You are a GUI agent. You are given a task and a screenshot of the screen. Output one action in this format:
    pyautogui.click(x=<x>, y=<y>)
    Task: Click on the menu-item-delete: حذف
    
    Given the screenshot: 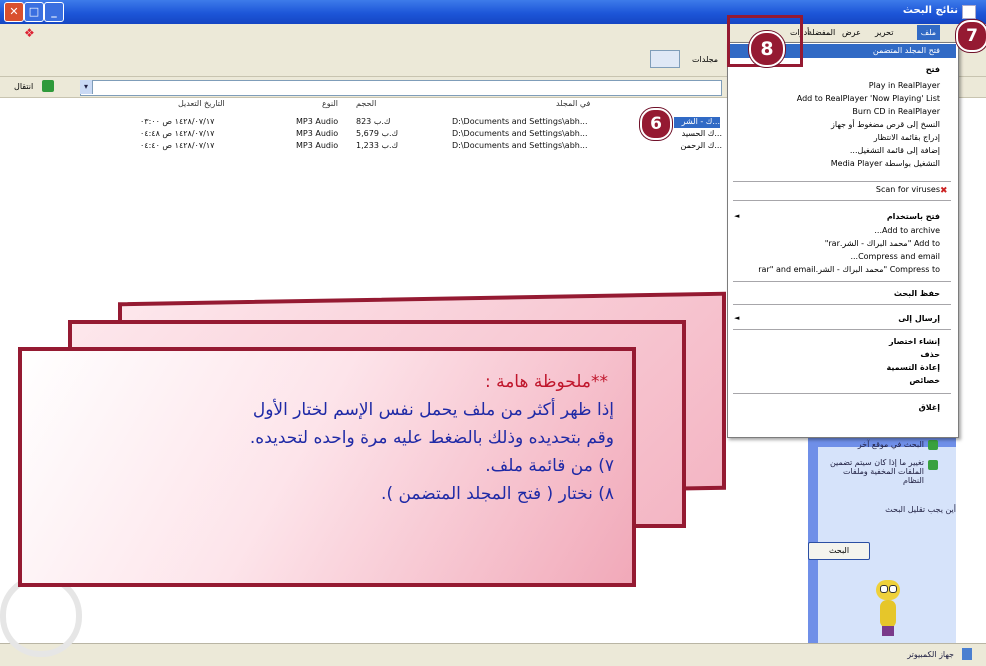 What is the action you would take?
    pyautogui.click(x=835, y=354)
    